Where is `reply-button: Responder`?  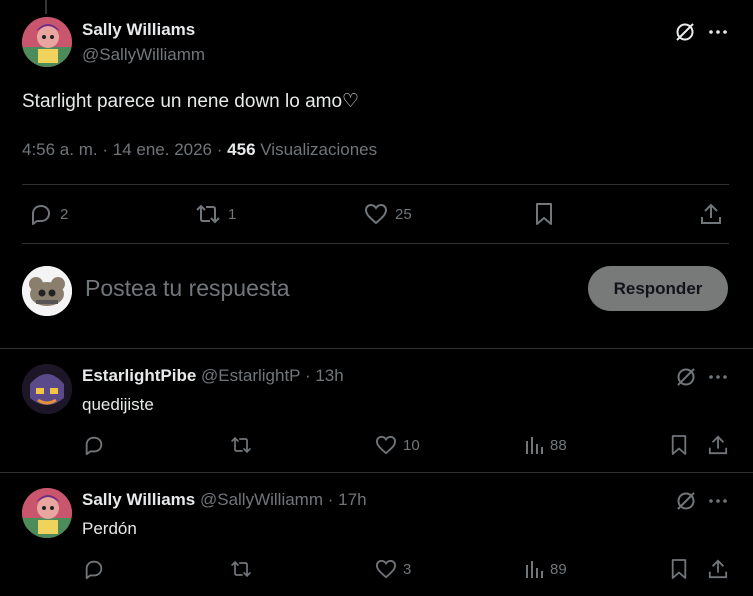
reply-button: Responder is located at coordinates (658, 288).